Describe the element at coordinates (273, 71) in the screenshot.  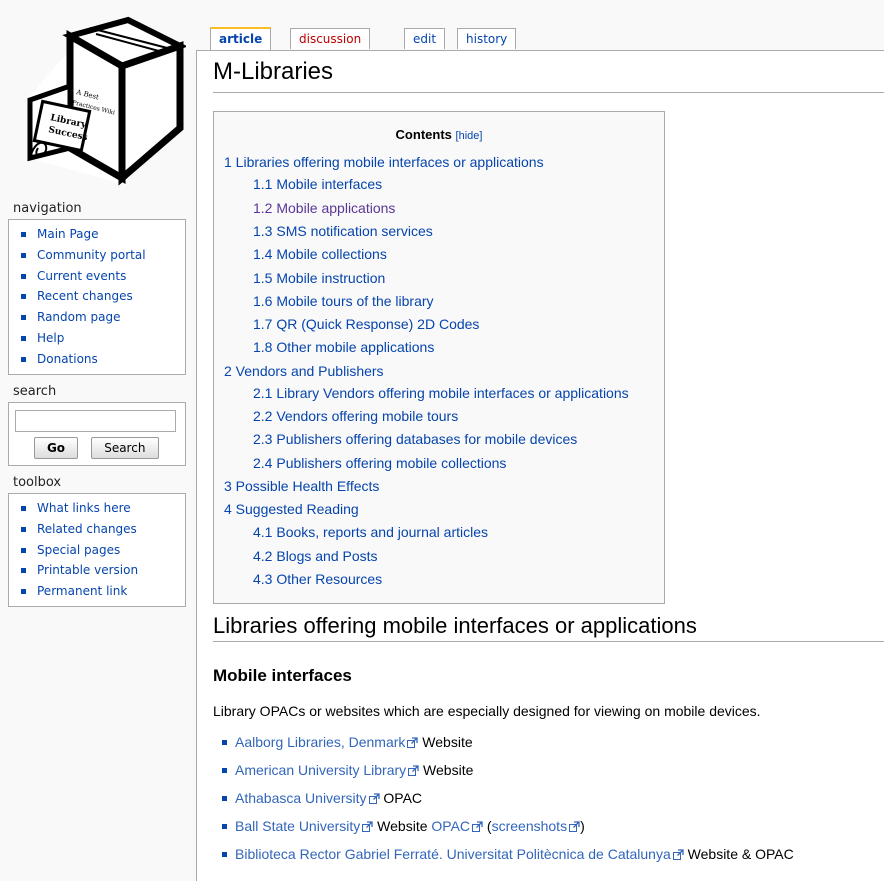
I see `page-title: M-Libraries` at that location.